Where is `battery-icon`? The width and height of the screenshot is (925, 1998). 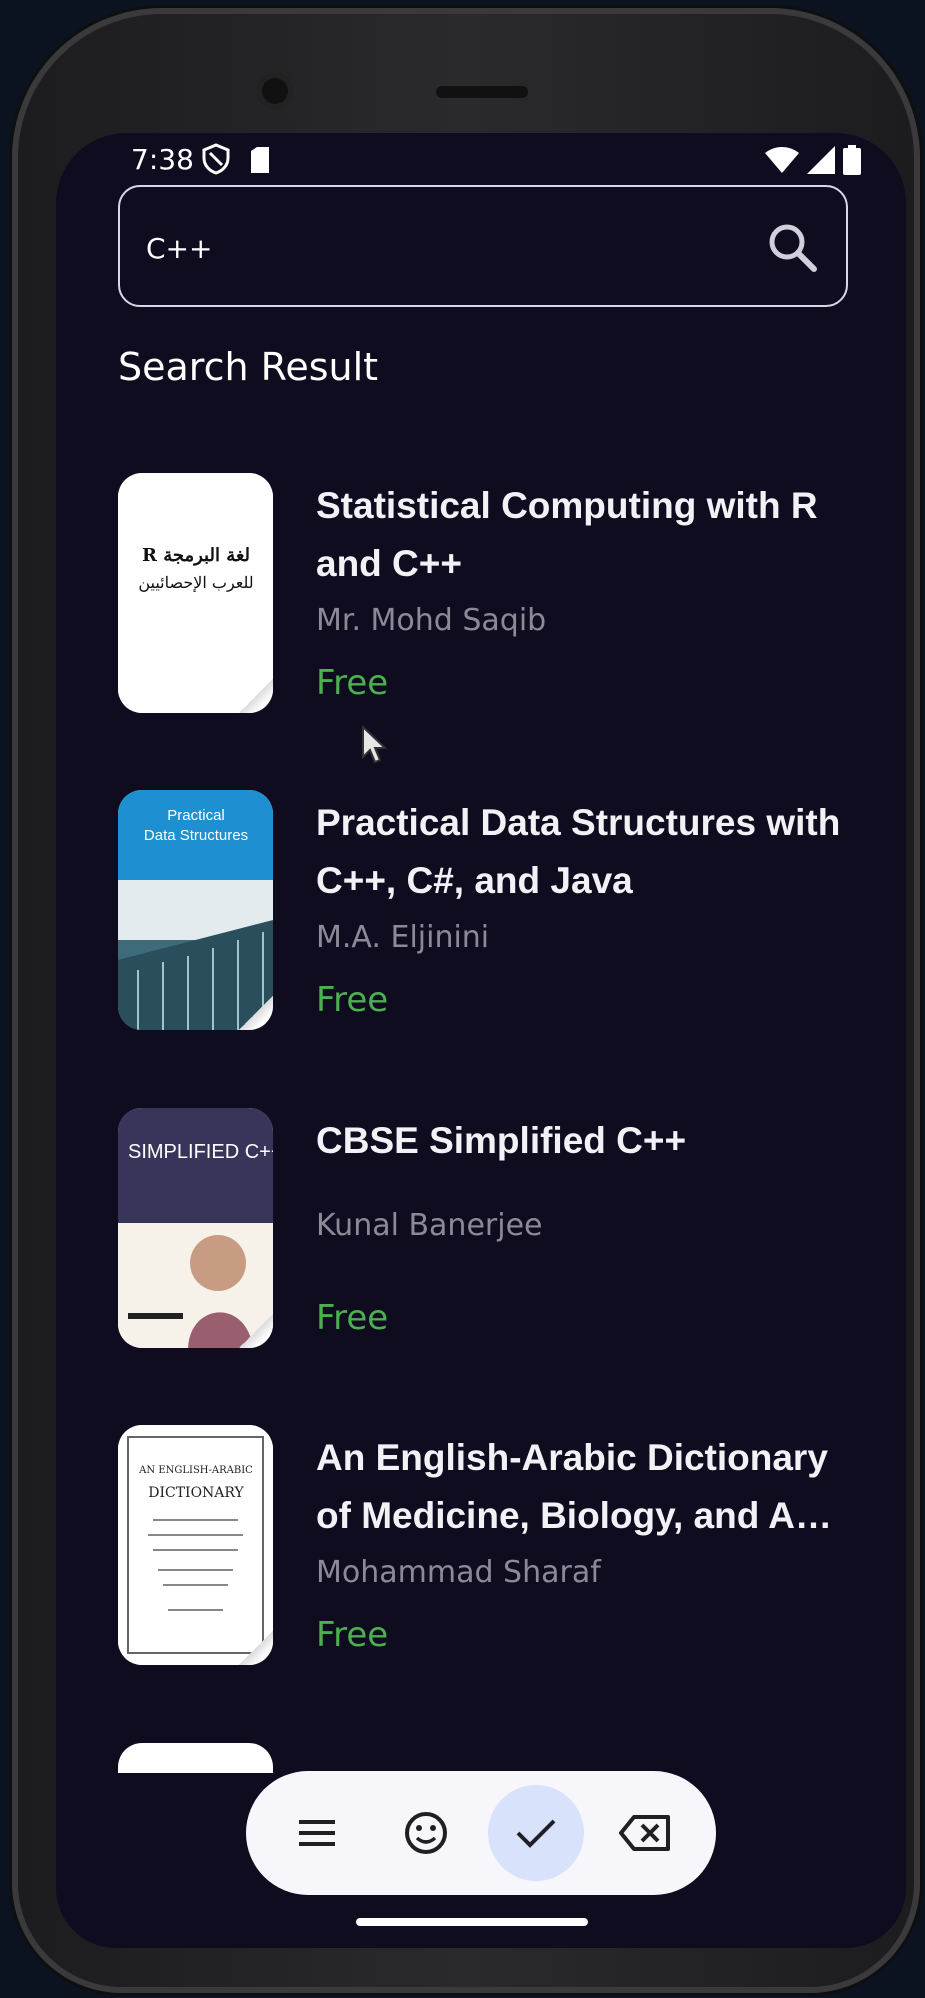 battery-icon is located at coordinates (852, 160).